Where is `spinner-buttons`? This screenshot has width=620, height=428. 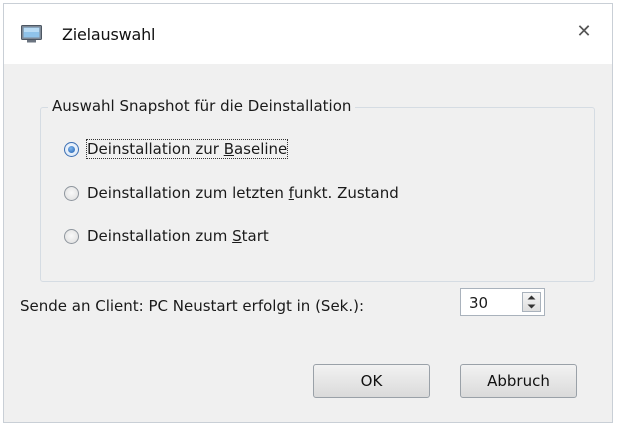 spinner-buttons is located at coordinates (531, 302).